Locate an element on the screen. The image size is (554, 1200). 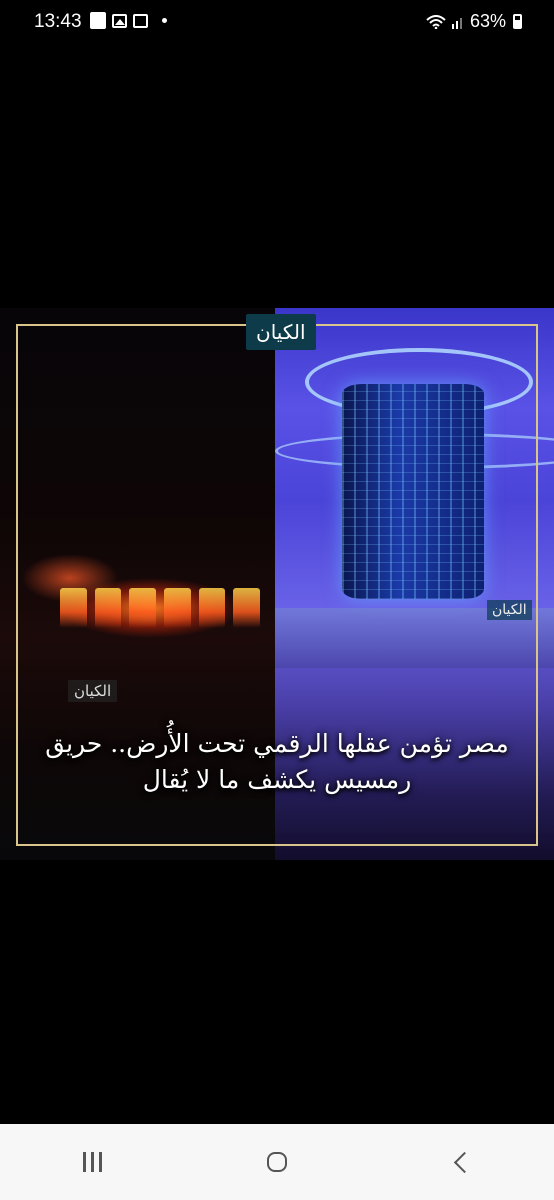
news-icon is located at coordinates (140, 20).